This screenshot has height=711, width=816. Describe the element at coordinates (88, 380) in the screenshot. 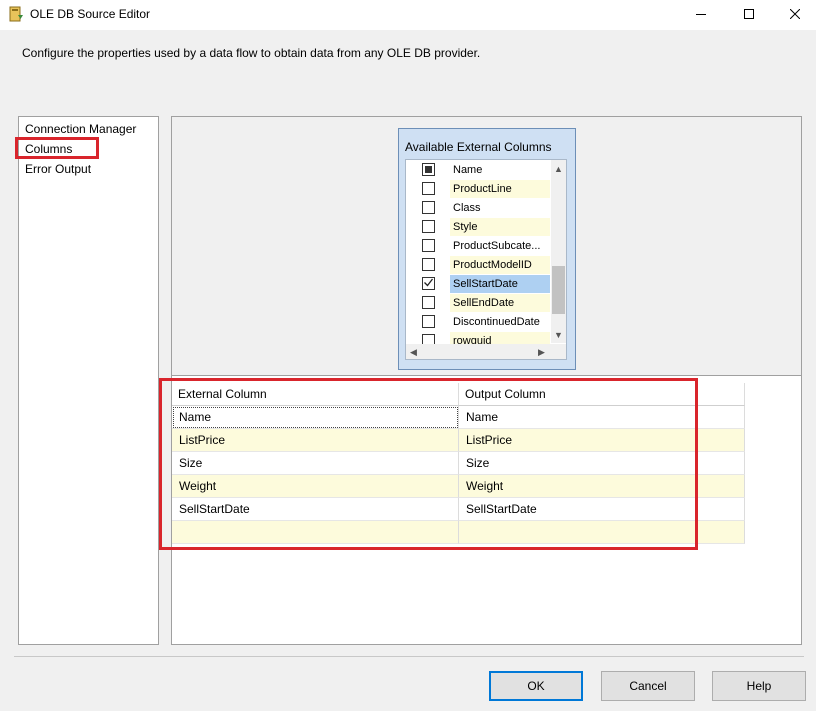

I see `page-navigation: Connection Manager Columns Error Output` at that location.